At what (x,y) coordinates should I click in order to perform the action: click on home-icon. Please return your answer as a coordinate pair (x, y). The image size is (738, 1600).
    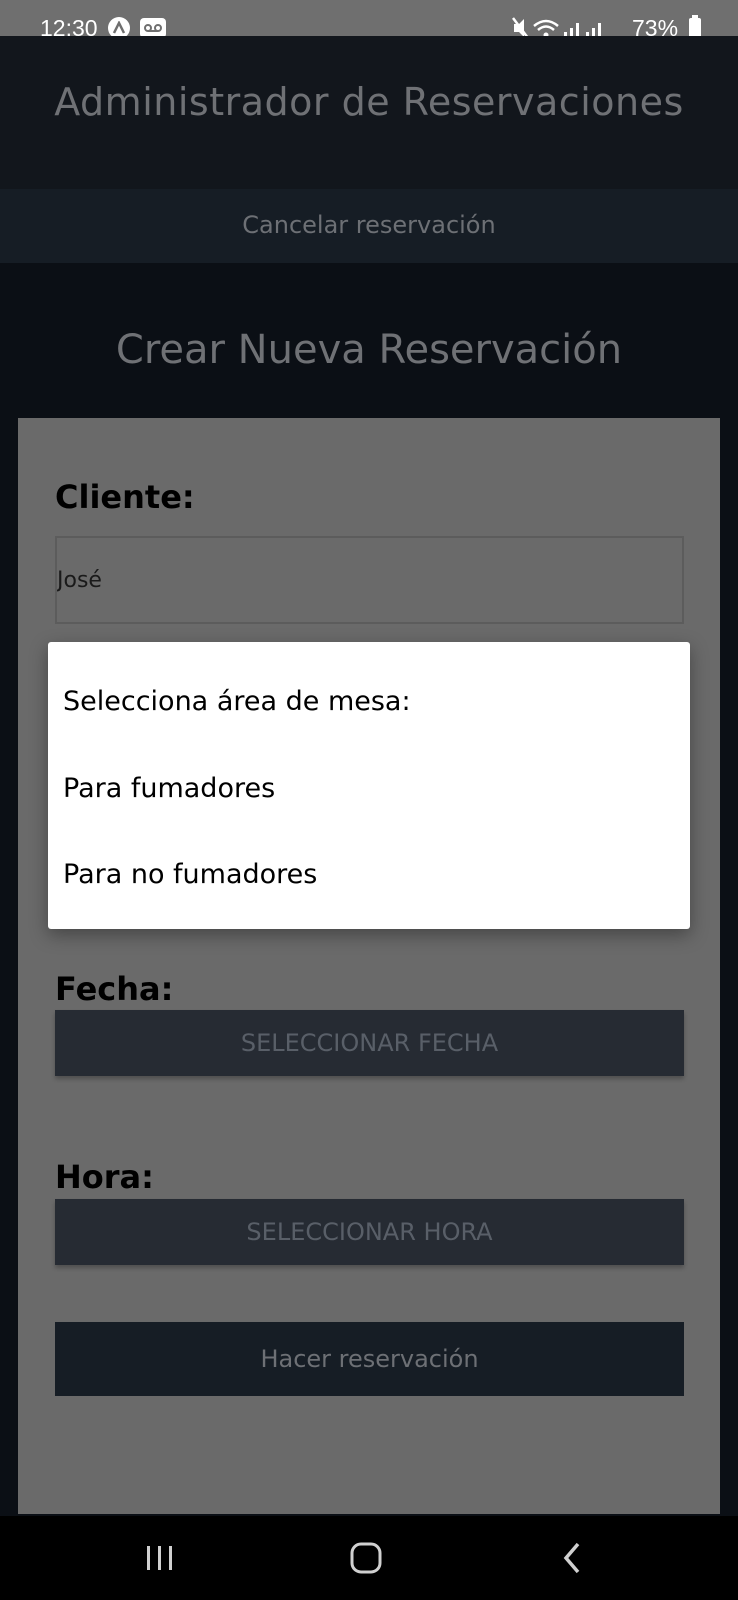
    Looking at the image, I should click on (366, 1558).